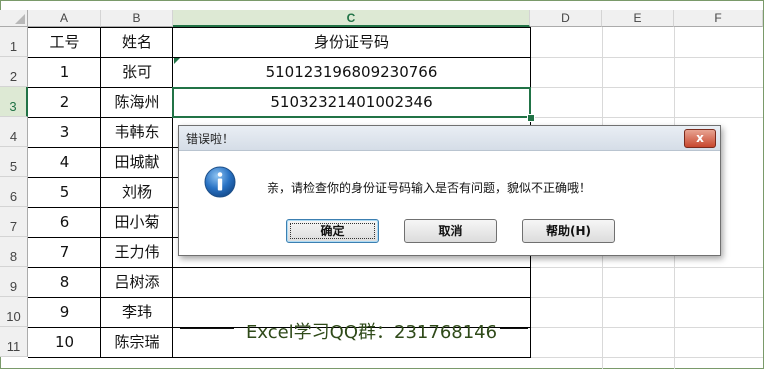 This screenshot has height=369, width=764. Describe the element at coordinates (137, 42) in the screenshot. I see `header-cell-name: 姓名` at that location.